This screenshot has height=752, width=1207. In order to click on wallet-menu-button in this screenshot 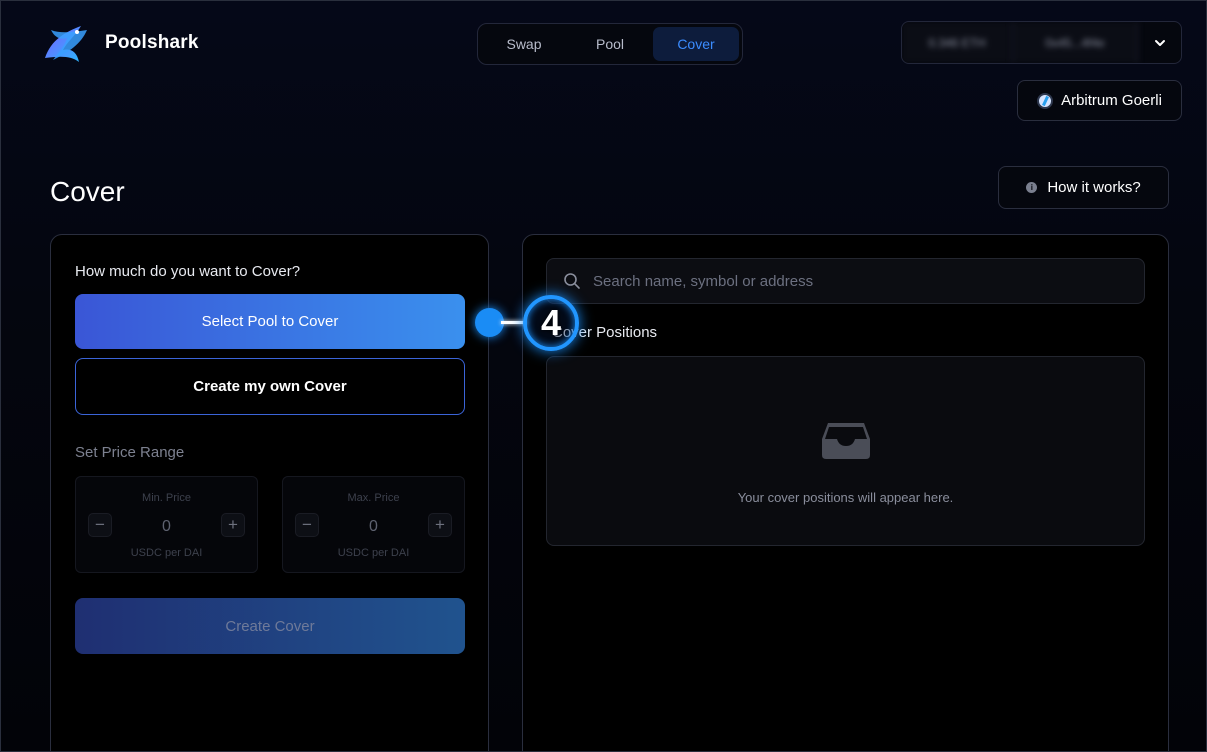, I will do `click(1159, 42)`.